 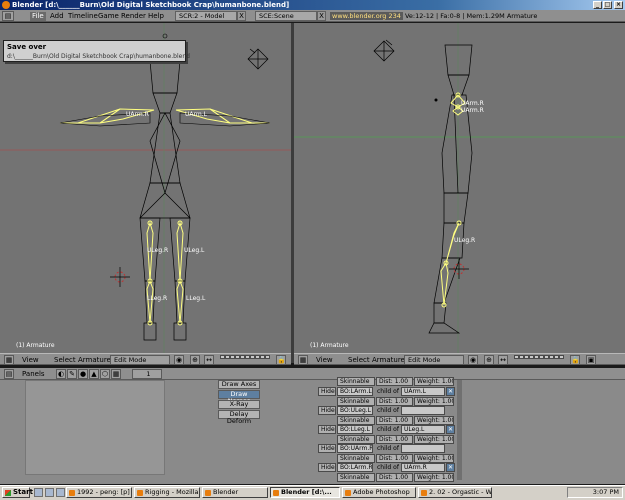 What do you see at coordinates (321, 16) in the screenshot?
I see `delete-scene-button: X` at bounding box center [321, 16].